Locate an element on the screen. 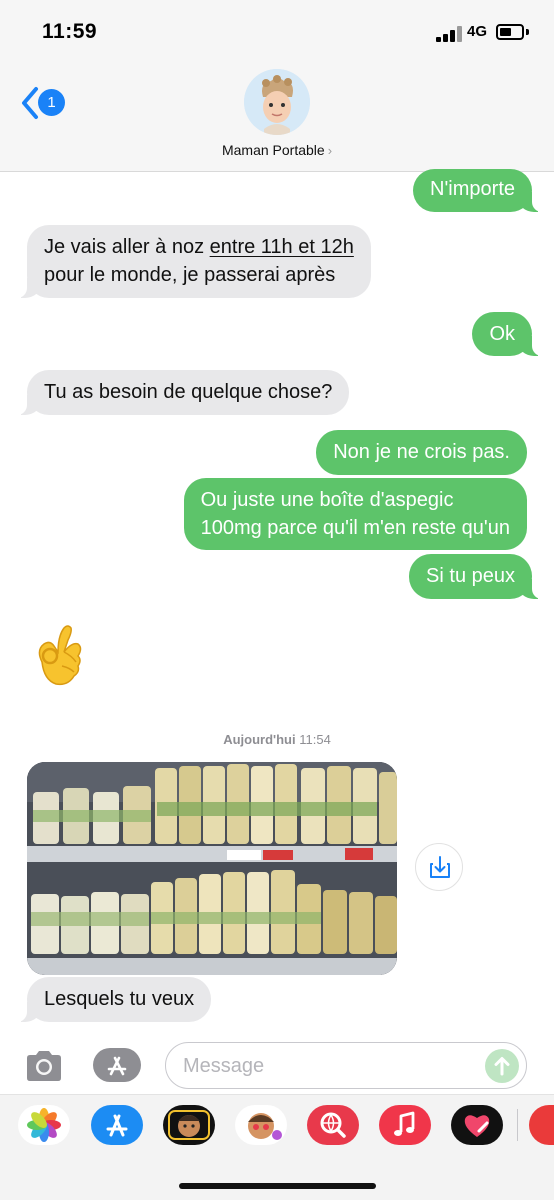  app-store-button is located at coordinates (117, 1065).